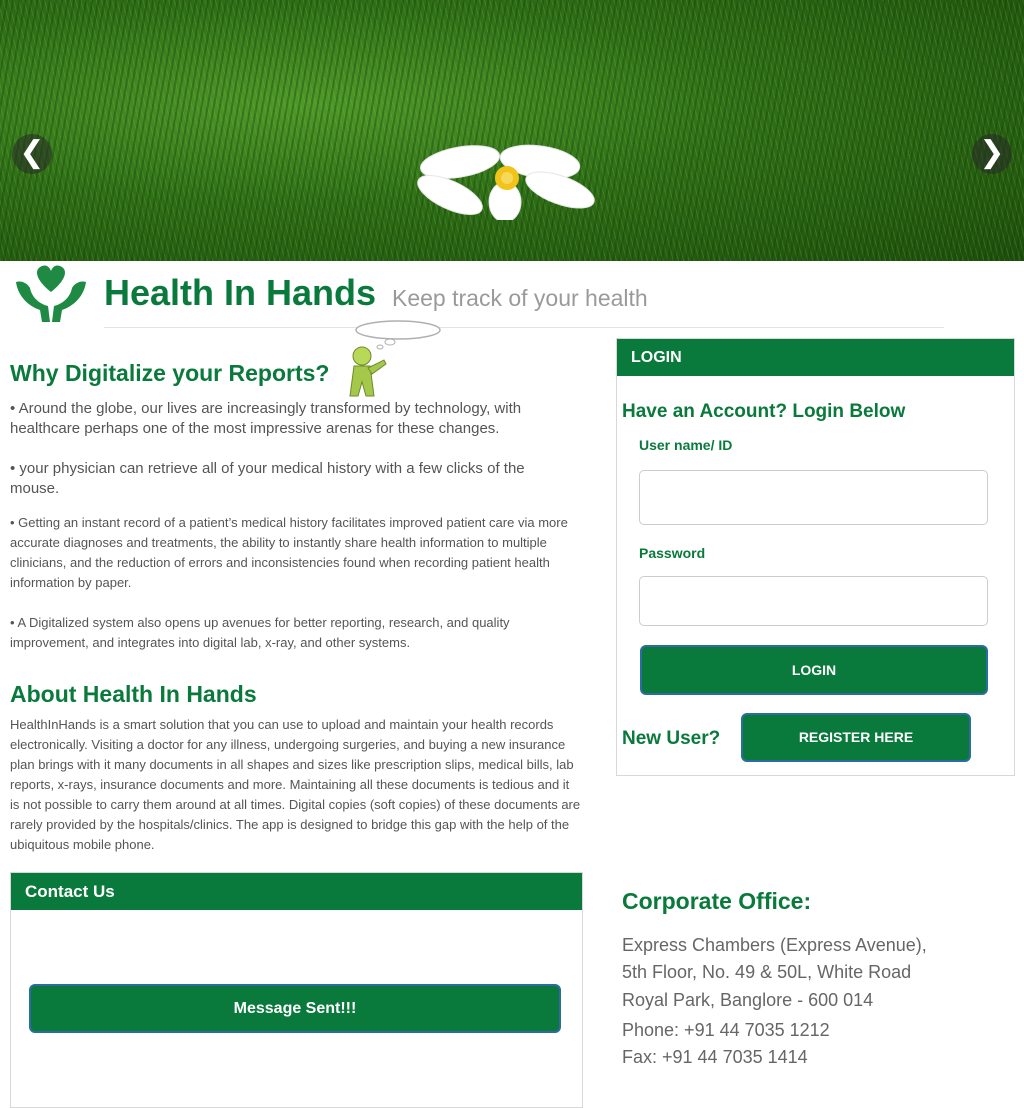 The image size is (1024, 1108). Describe the element at coordinates (170, 373) in the screenshot. I see `why-digitalize-heading: Why Digitalize your Reports?` at that location.